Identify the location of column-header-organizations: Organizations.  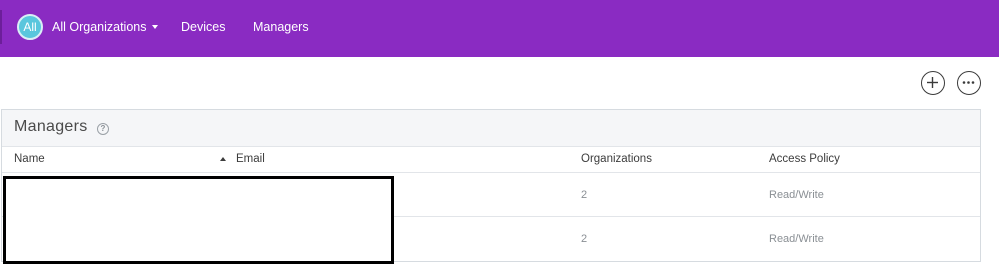
(616, 159).